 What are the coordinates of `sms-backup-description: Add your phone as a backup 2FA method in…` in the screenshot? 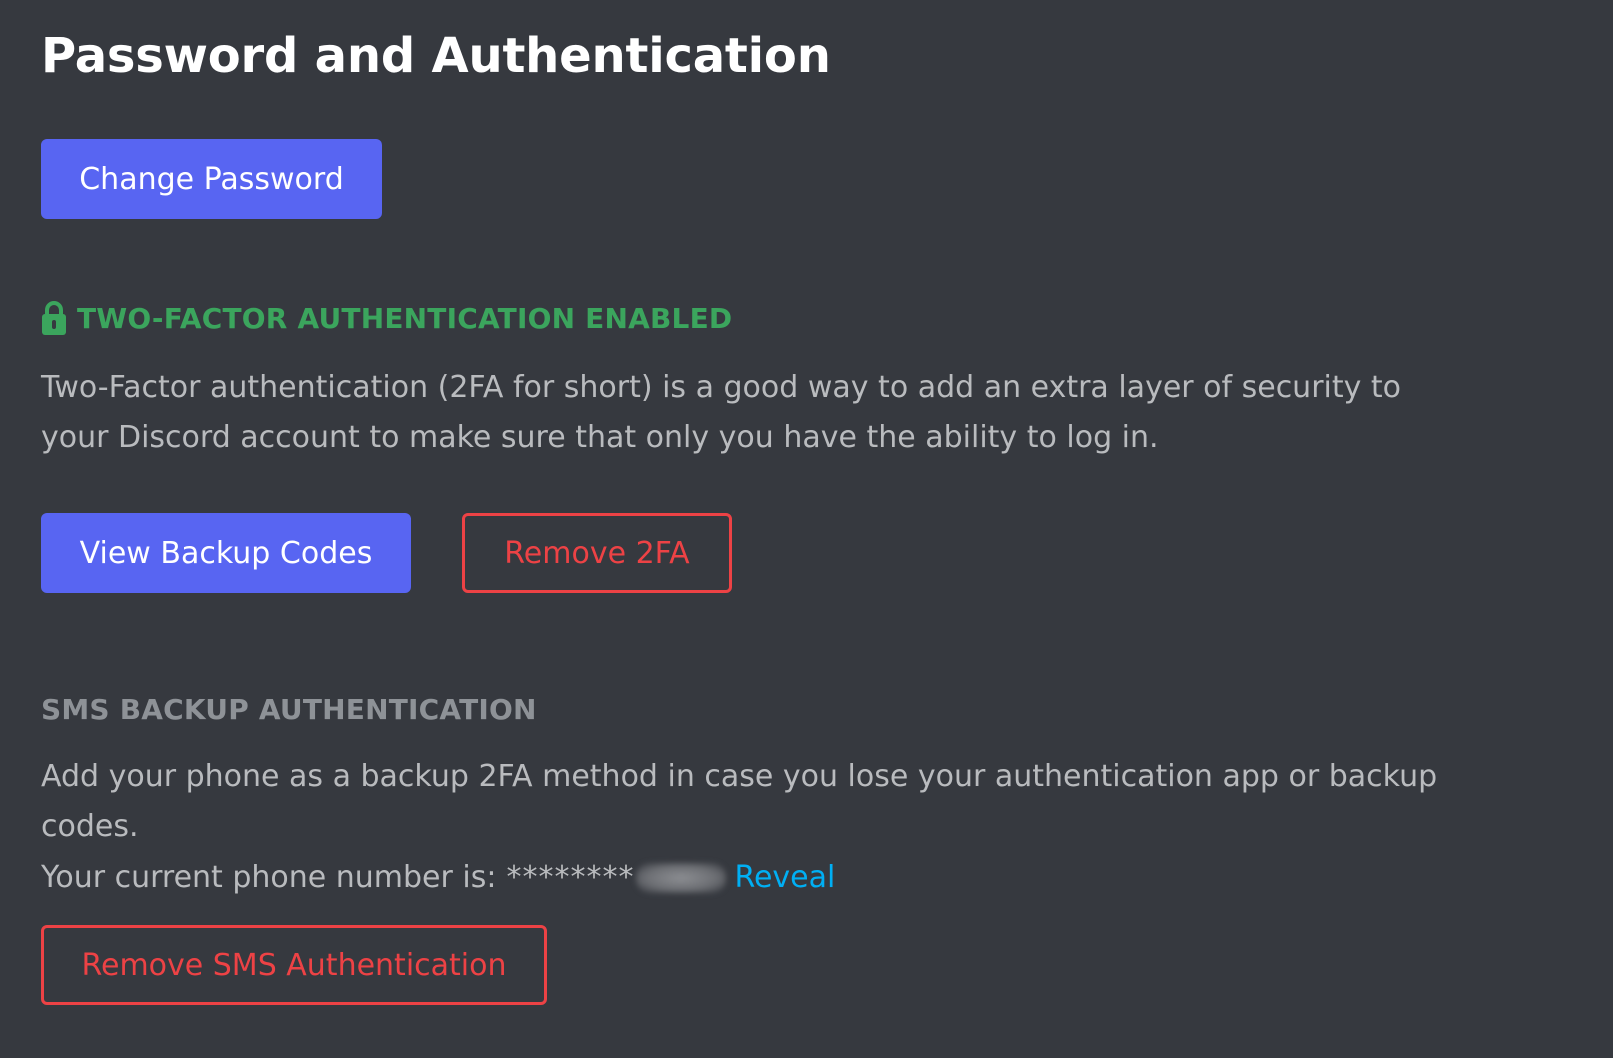 It's located at (739, 801).